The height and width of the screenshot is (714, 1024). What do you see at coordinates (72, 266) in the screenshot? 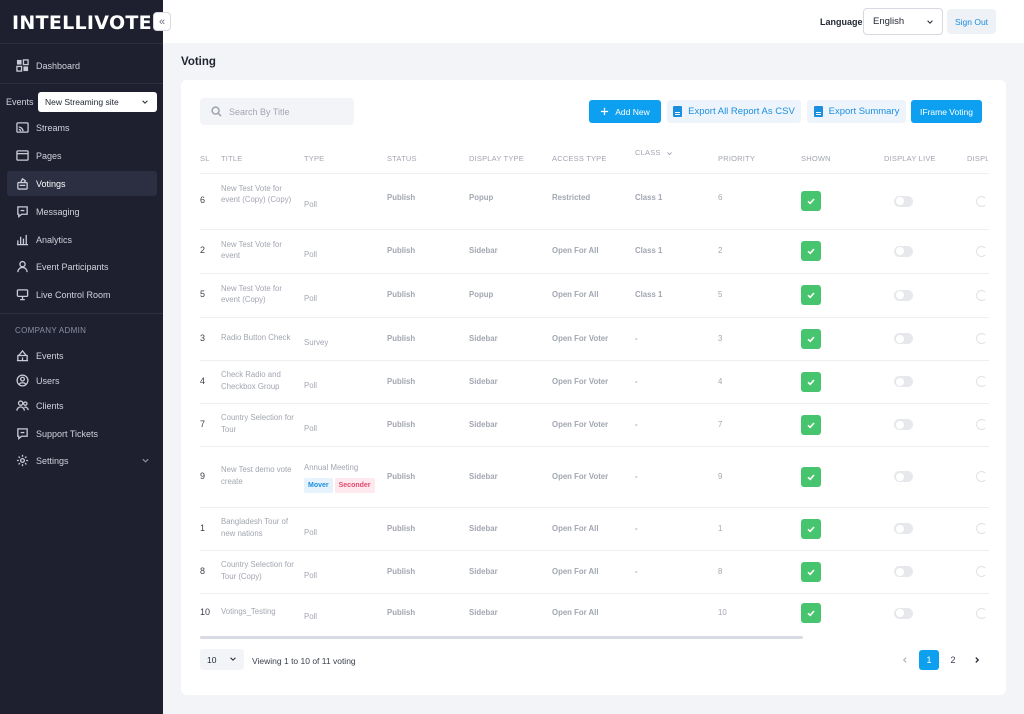
I see `sidebar-item-label: Event Participants` at bounding box center [72, 266].